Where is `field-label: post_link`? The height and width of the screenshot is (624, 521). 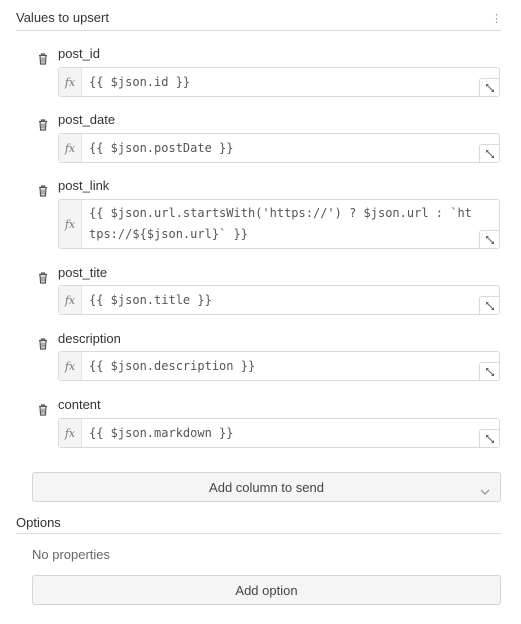
field-label: post_link is located at coordinates (84, 185).